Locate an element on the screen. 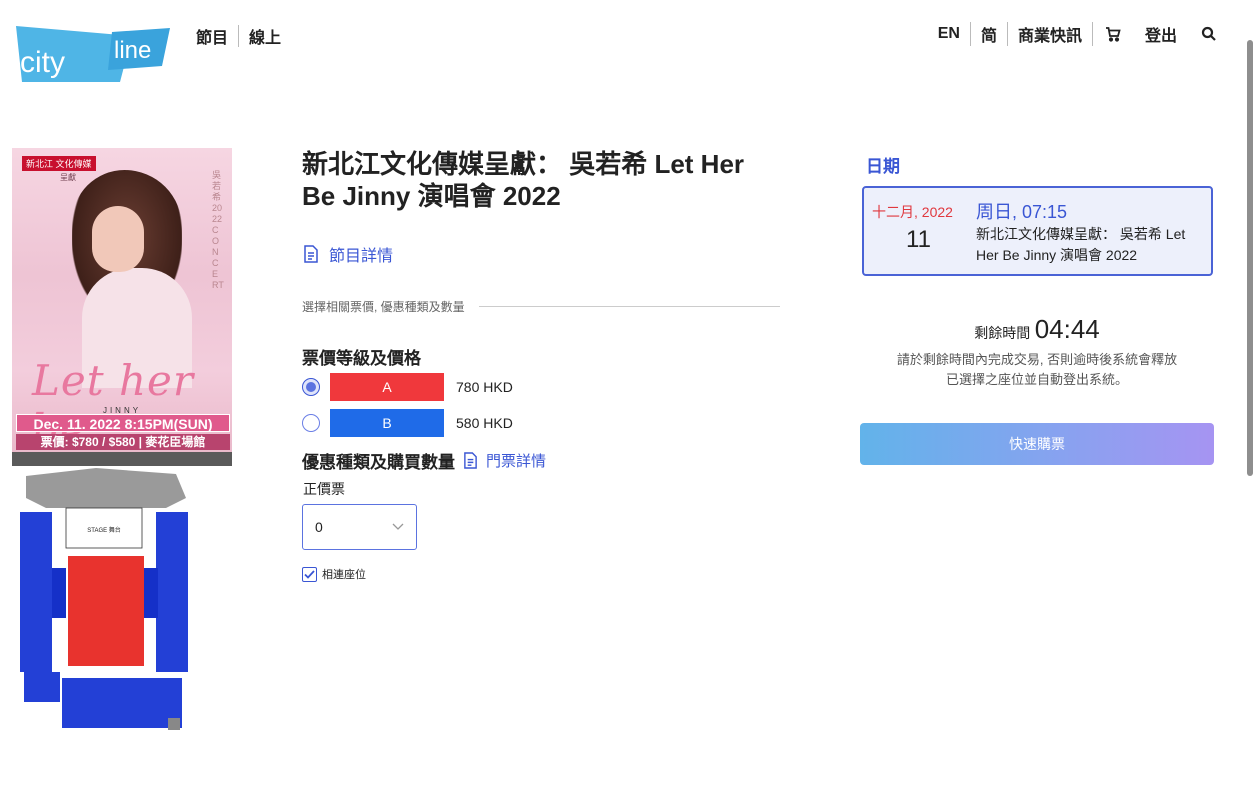 The height and width of the screenshot is (796, 1255). quick-buy-button: 快速購票 is located at coordinates (1037, 444).